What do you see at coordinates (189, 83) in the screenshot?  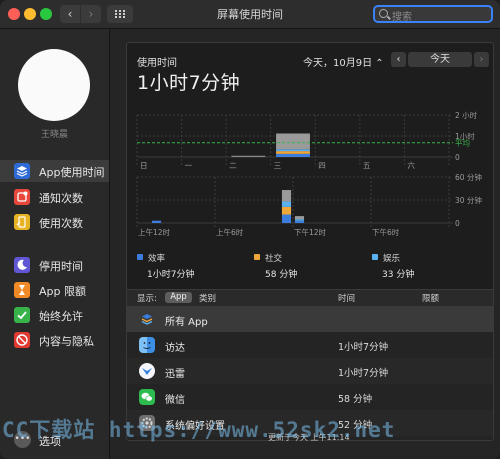 I see `total-usage: 1小时7分钟` at bounding box center [189, 83].